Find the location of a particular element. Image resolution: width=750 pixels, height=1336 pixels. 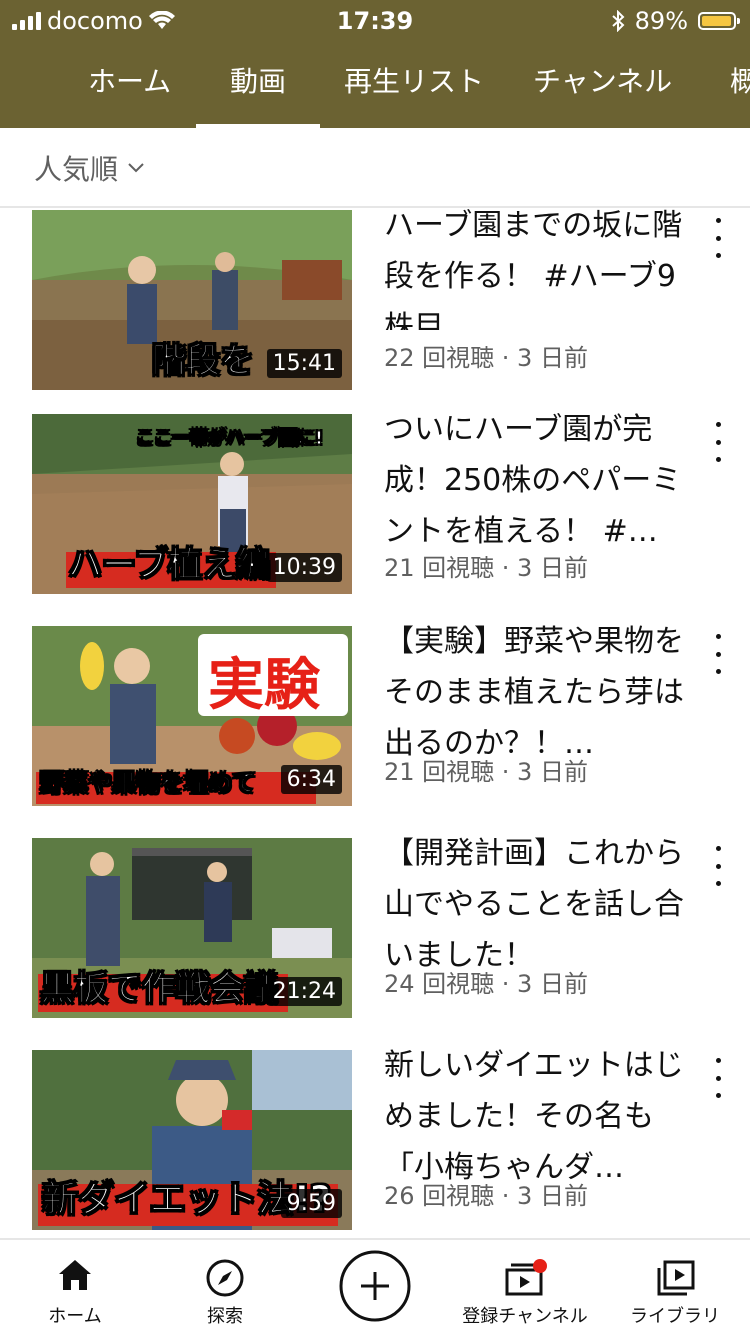

nav-home: ホーム is located at coordinates (75, 1288).